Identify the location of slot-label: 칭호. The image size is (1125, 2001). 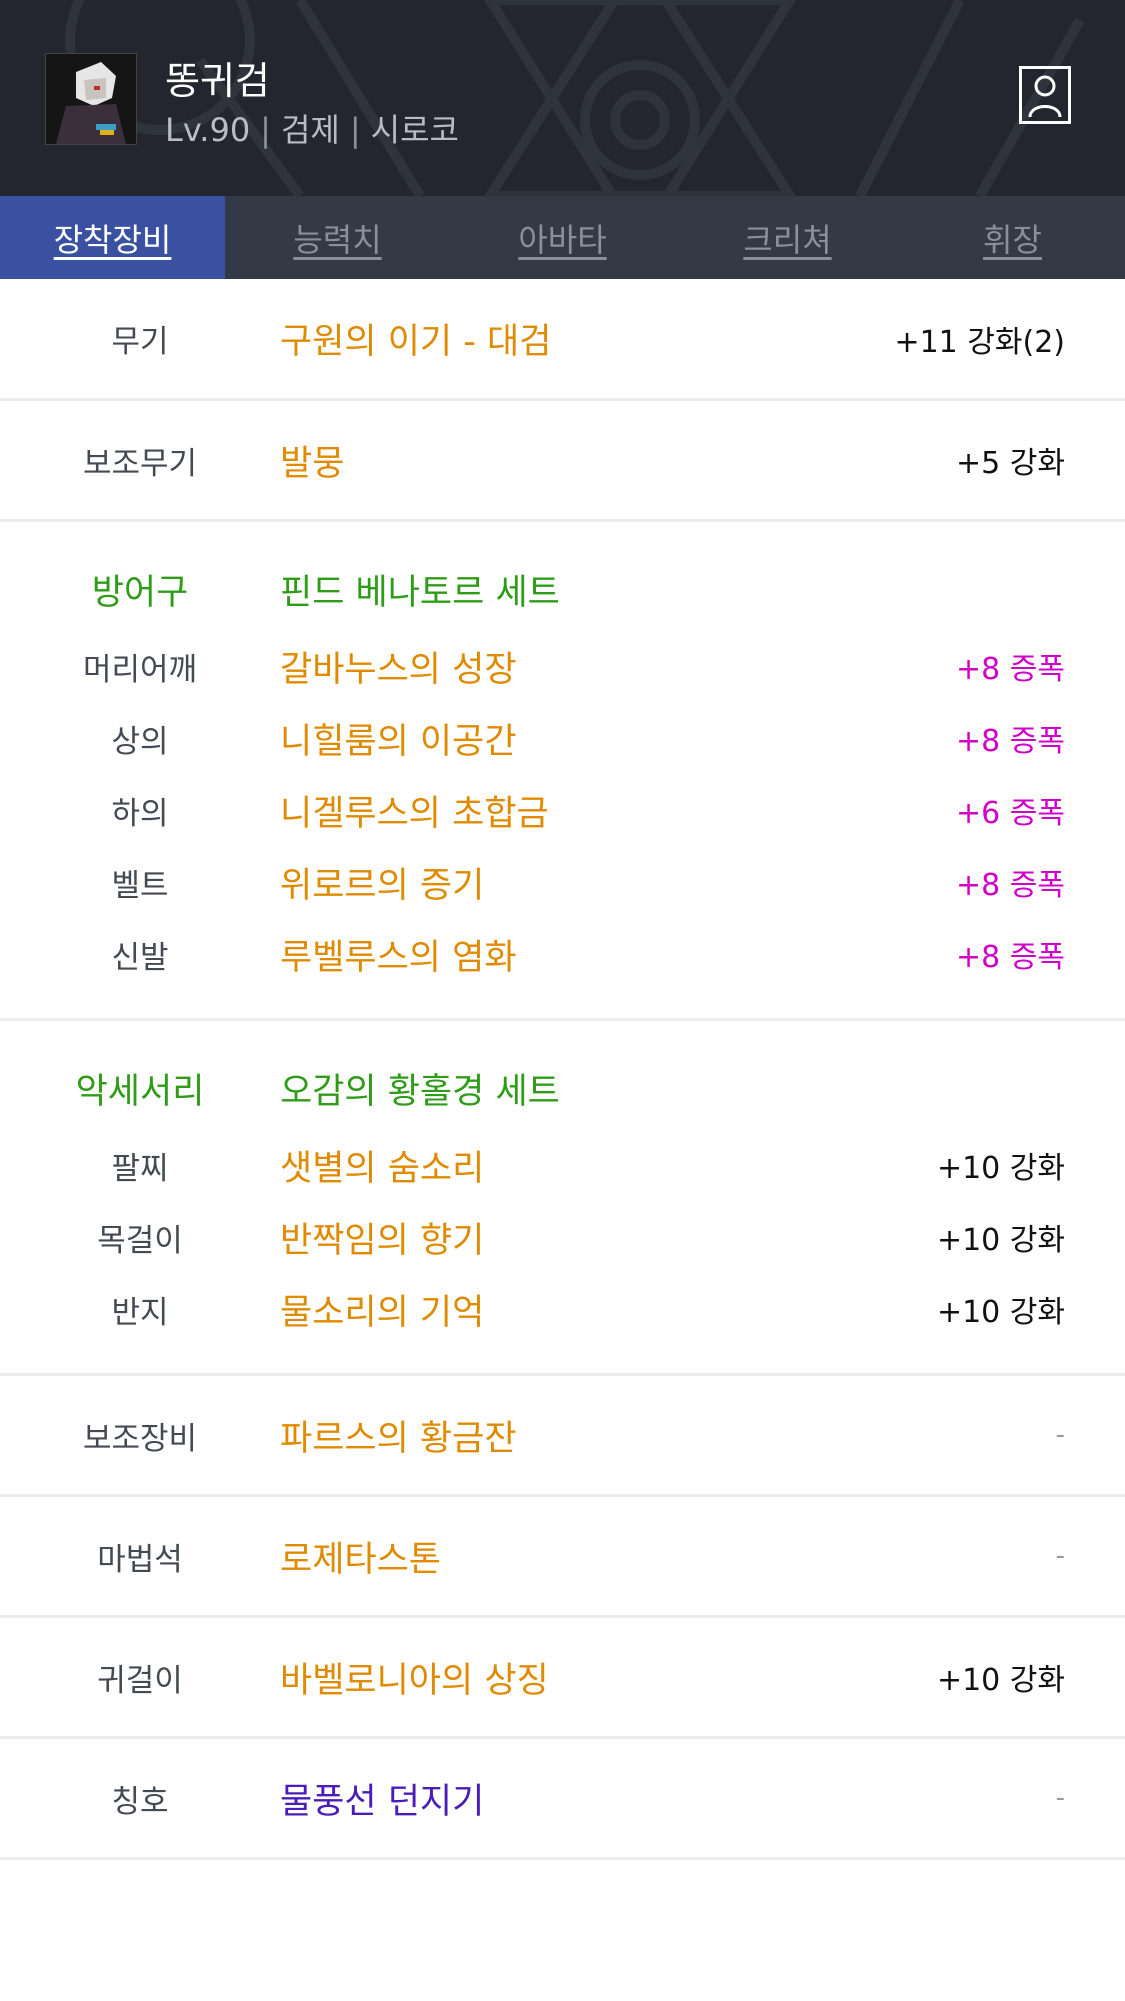
(140, 1801).